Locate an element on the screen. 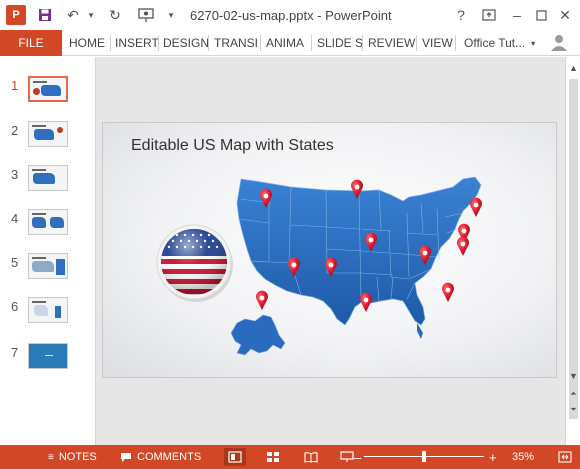  slide-number: 1 is located at coordinates (15, 85).